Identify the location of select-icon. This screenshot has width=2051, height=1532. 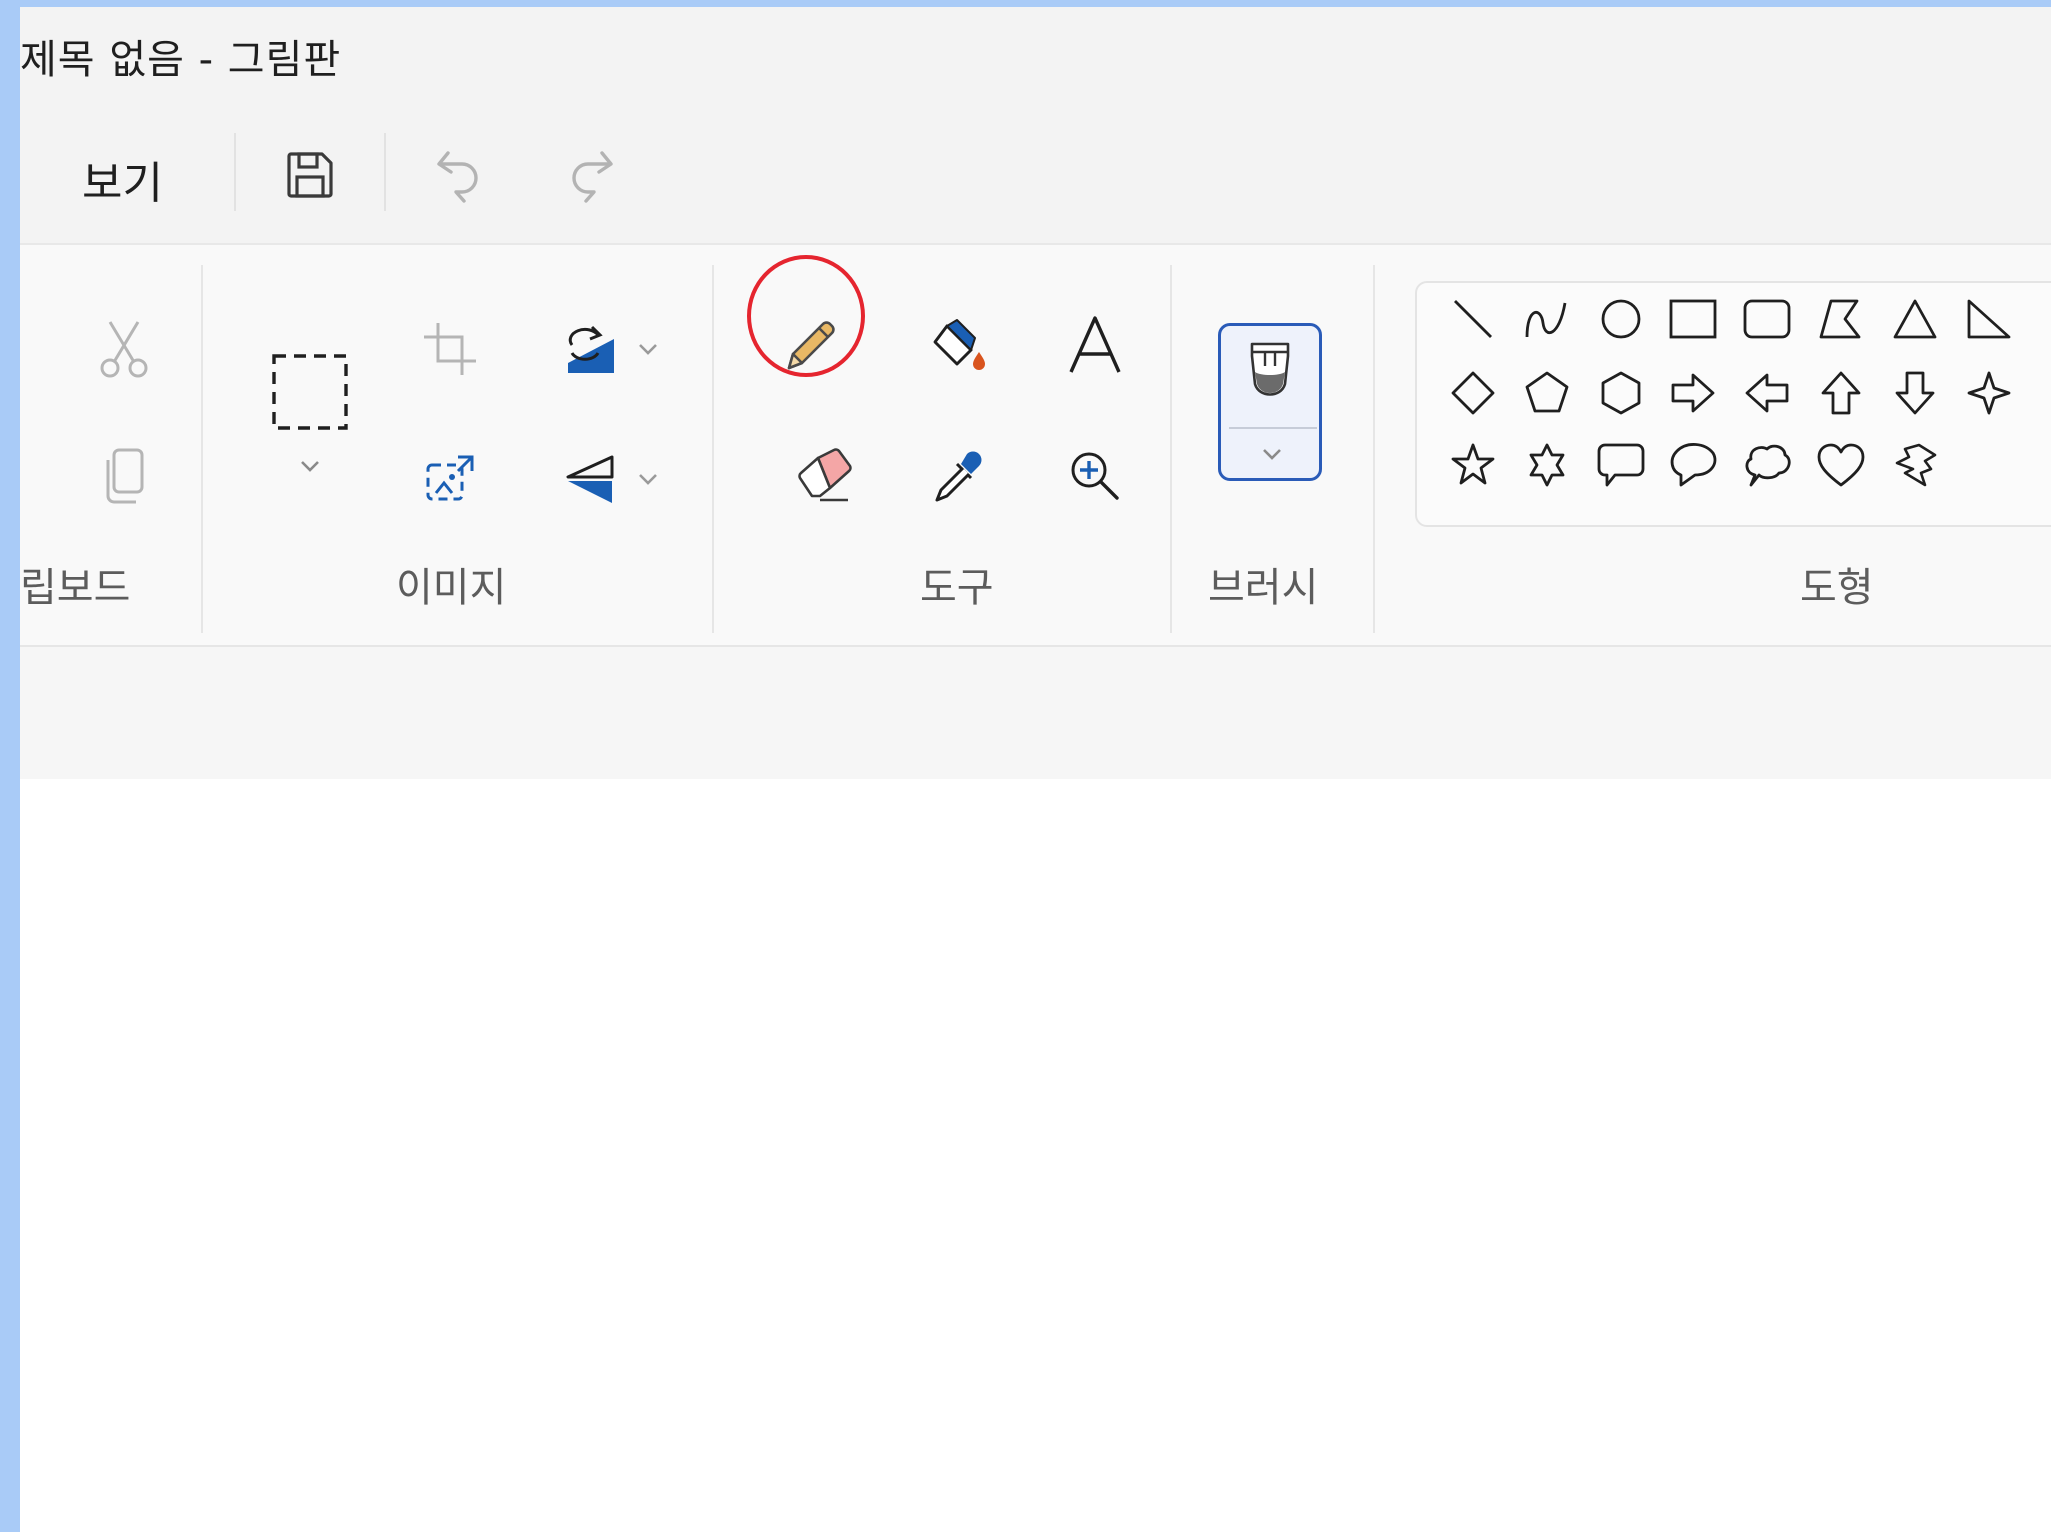
(310, 392).